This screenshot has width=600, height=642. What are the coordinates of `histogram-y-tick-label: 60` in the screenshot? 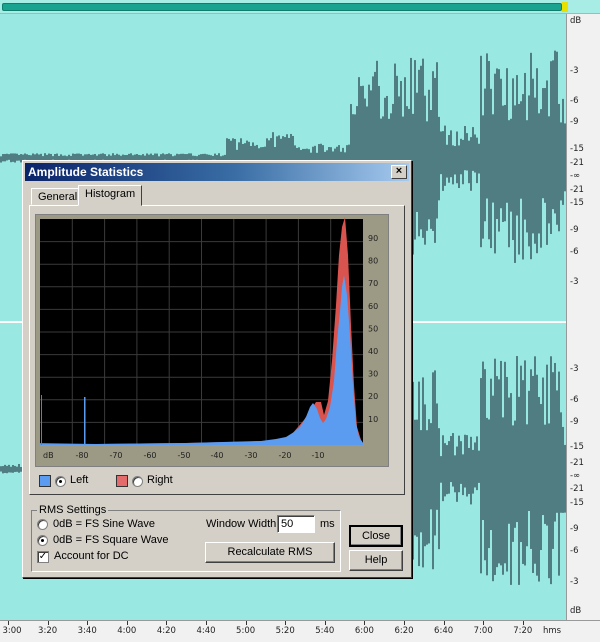 It's located at (373, 306).